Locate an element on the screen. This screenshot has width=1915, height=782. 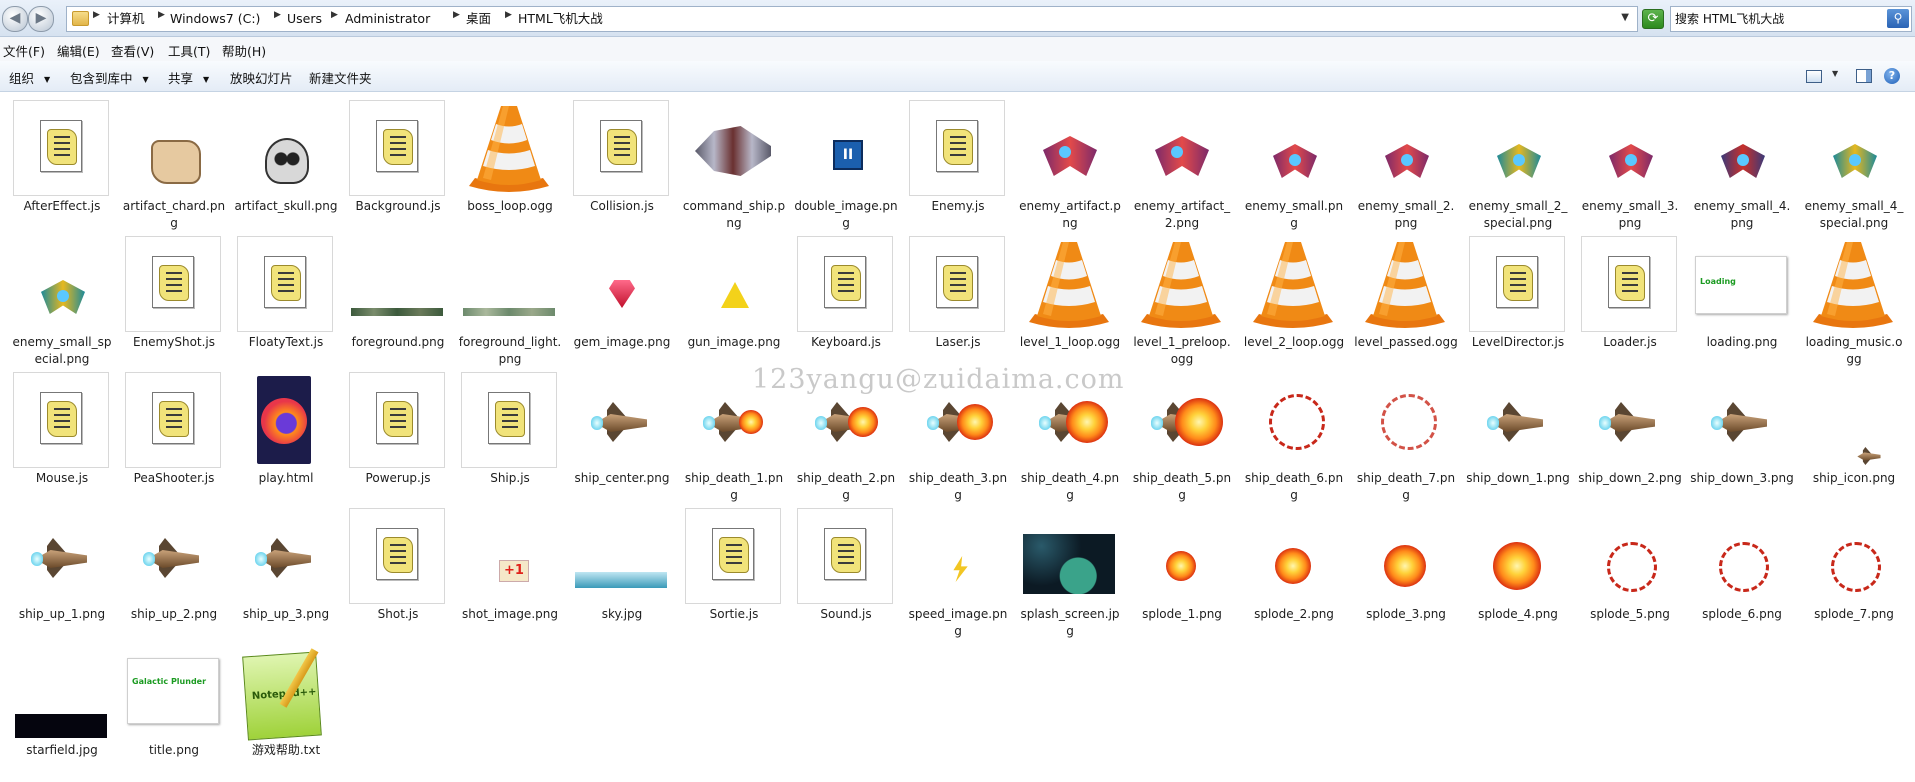
refresh-button: ⟳ is located at coordinates (1653, 19).